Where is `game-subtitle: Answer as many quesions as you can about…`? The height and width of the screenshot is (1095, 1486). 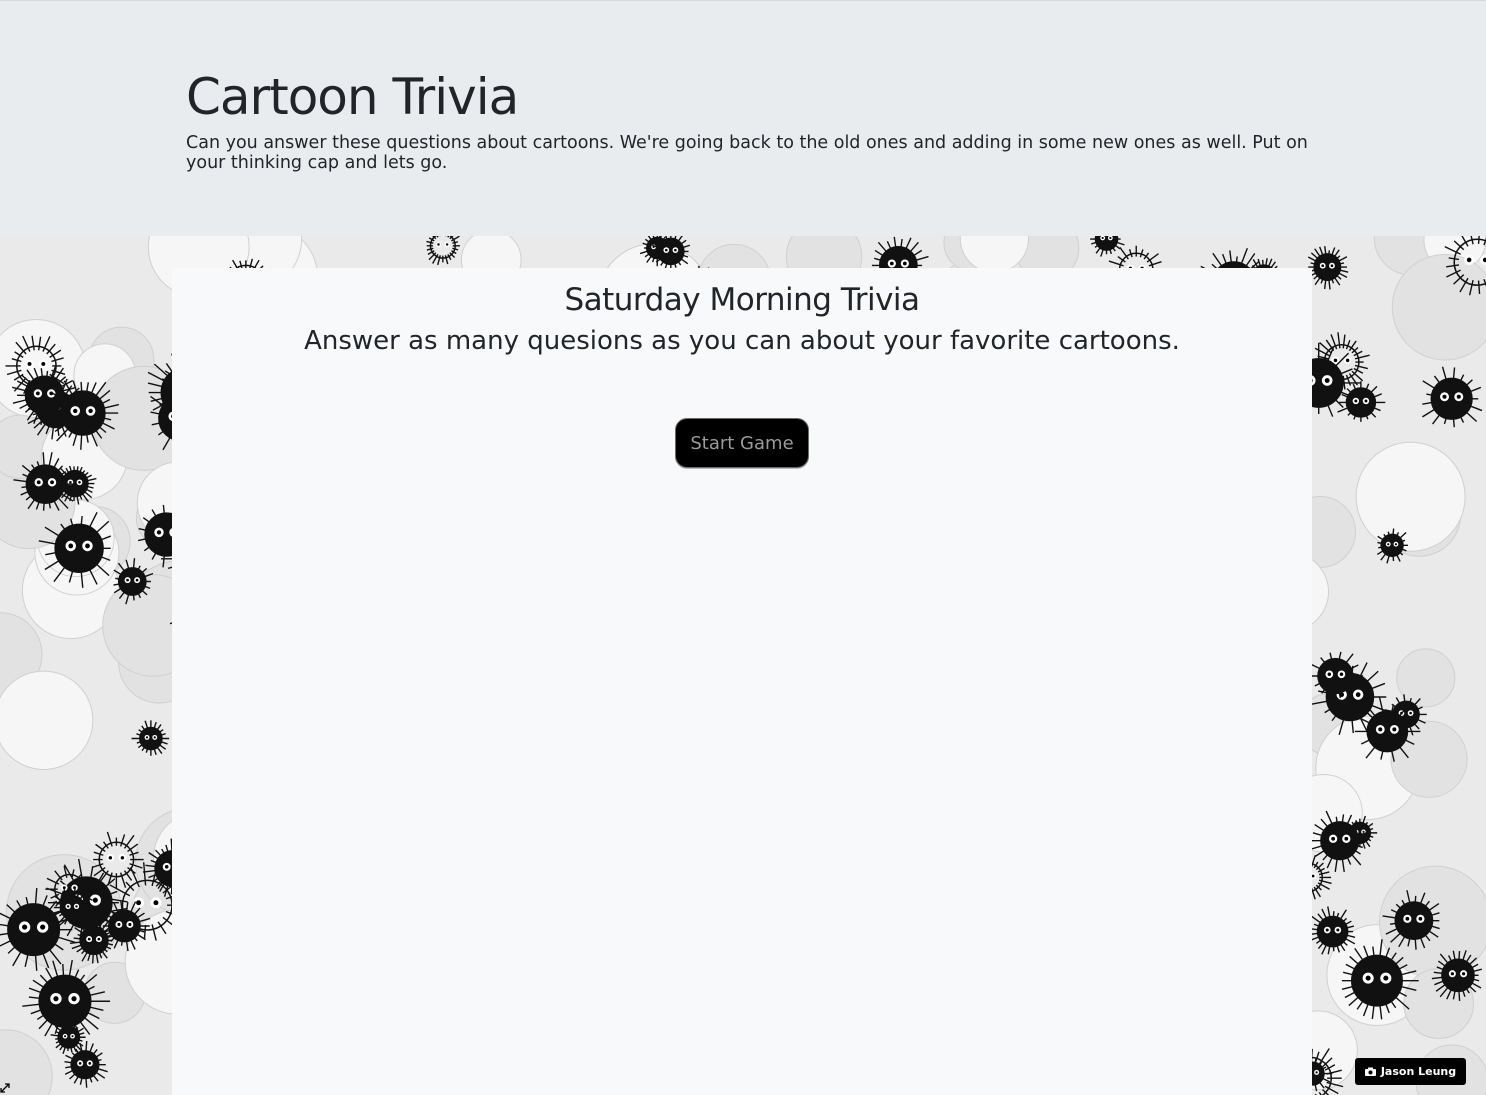
game-subtitle: Answer as many quesions as you can about… is located at coordinates (742, 341).